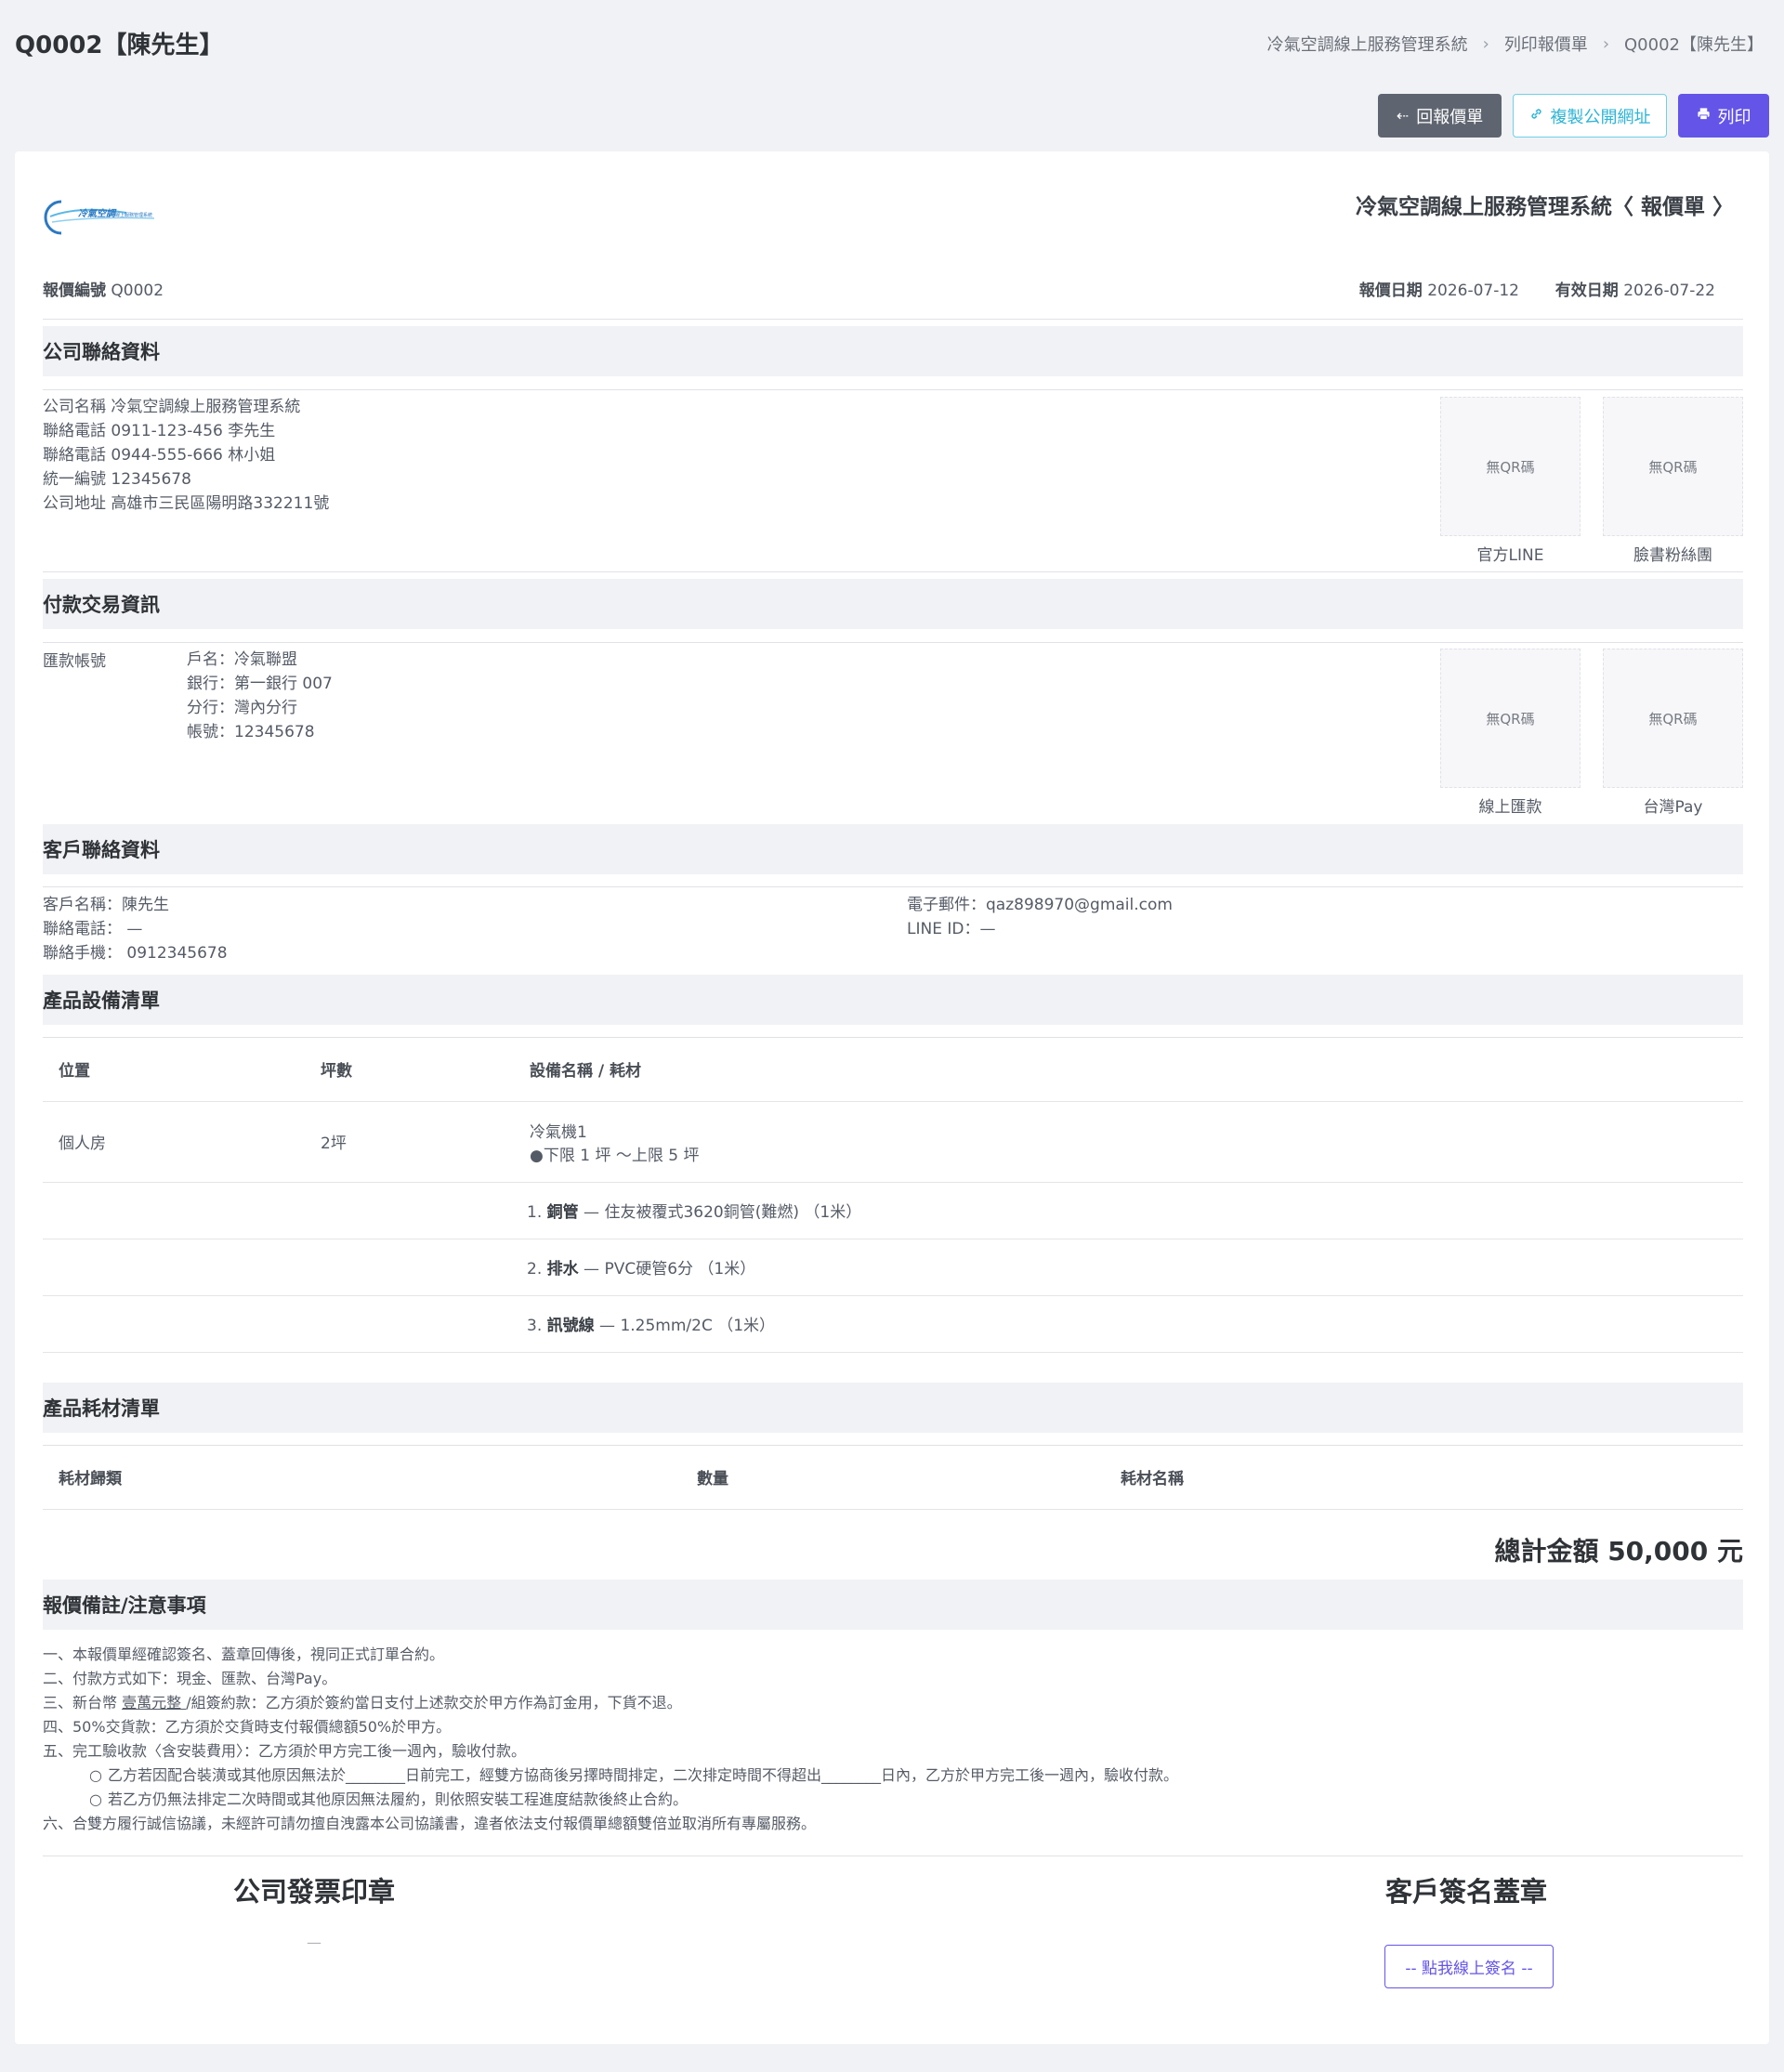 Image resolution: width=1784 pixels, height=2072 pixels. What do you see at coordinates (117, 479) in the screenshot?
I see `company-tax-id: 統一編號 12345678` at bounding box center [117, 479].